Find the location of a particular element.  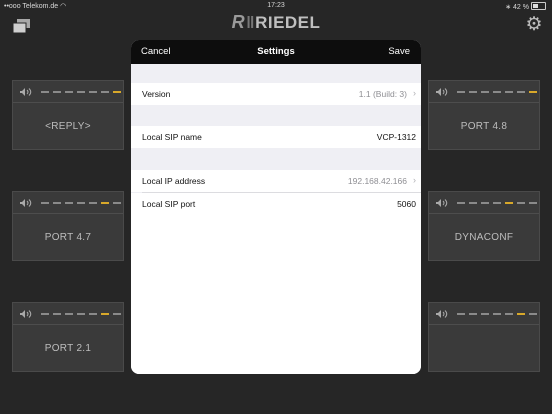

key-label: <REPLY> is located at coordinates (68, 126).